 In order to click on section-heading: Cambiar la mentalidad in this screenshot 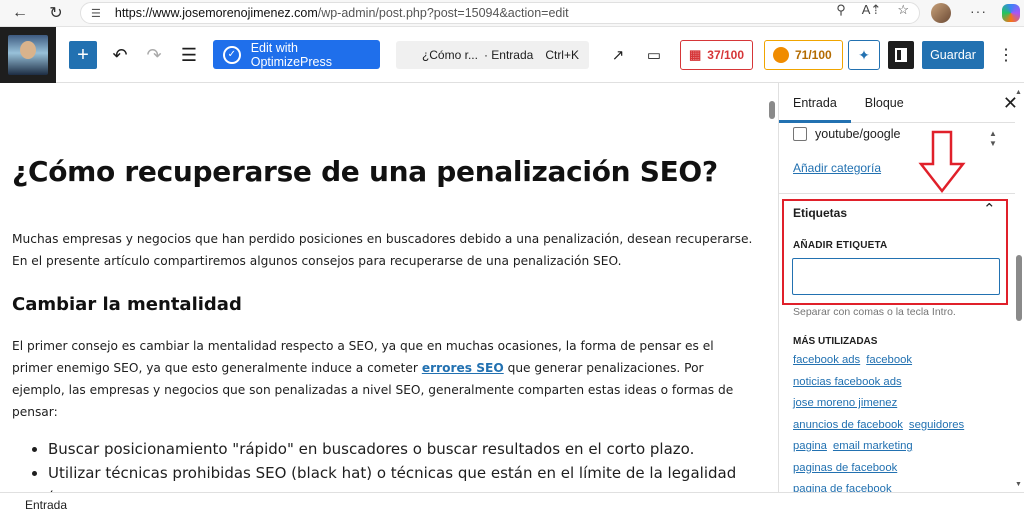, I will do `click(382, 304)`.